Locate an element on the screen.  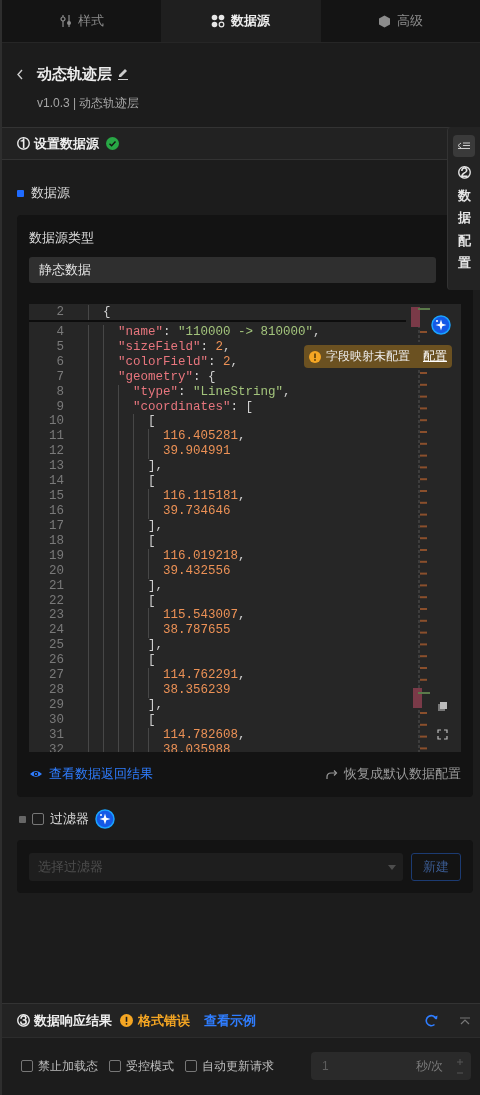
collapse-button is located at coordinates (464, 146).